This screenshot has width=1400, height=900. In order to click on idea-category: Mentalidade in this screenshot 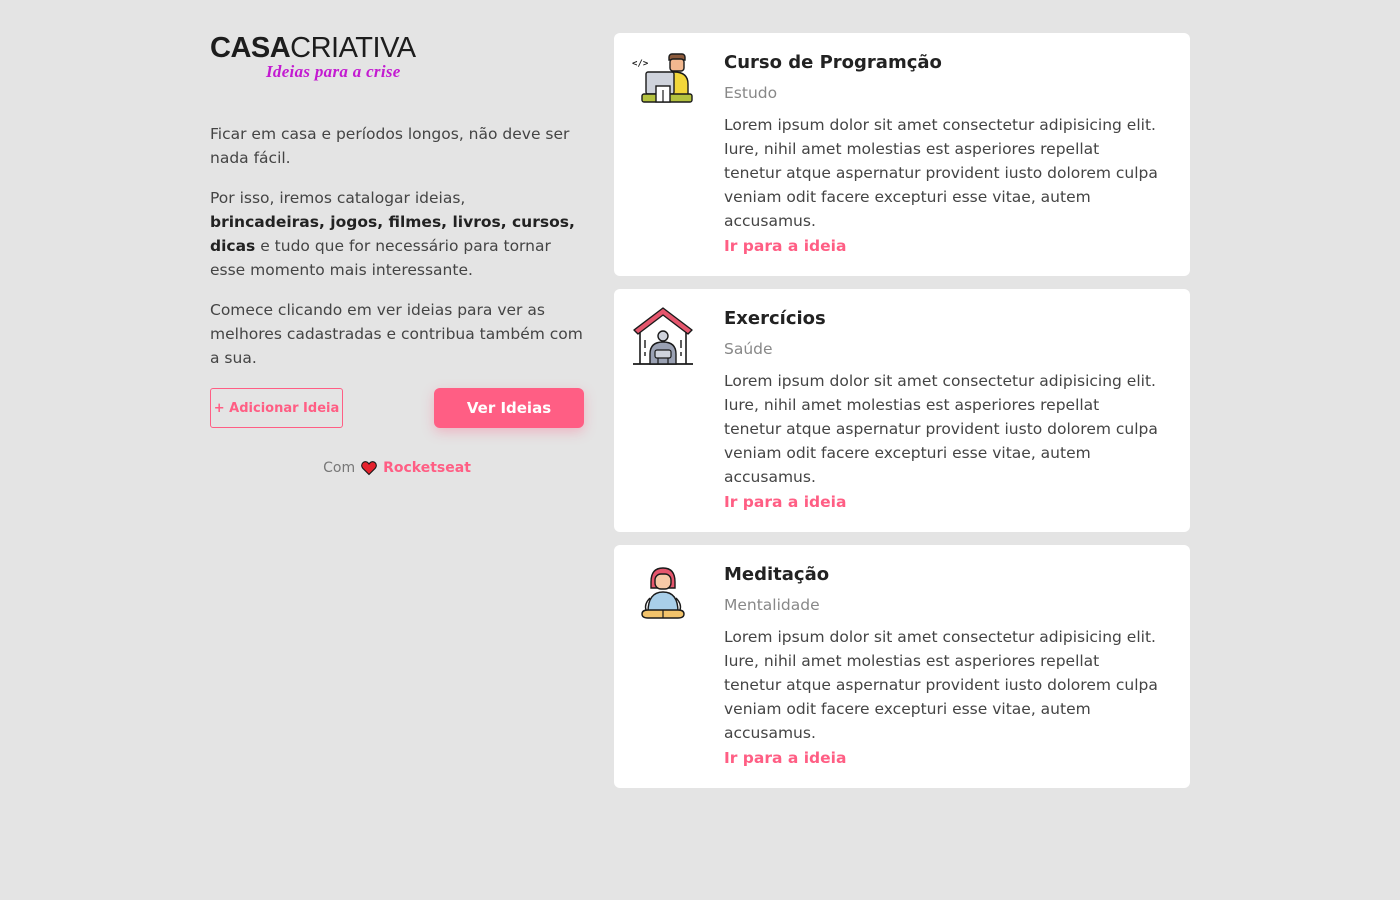, I will do `click(772, 605)`.